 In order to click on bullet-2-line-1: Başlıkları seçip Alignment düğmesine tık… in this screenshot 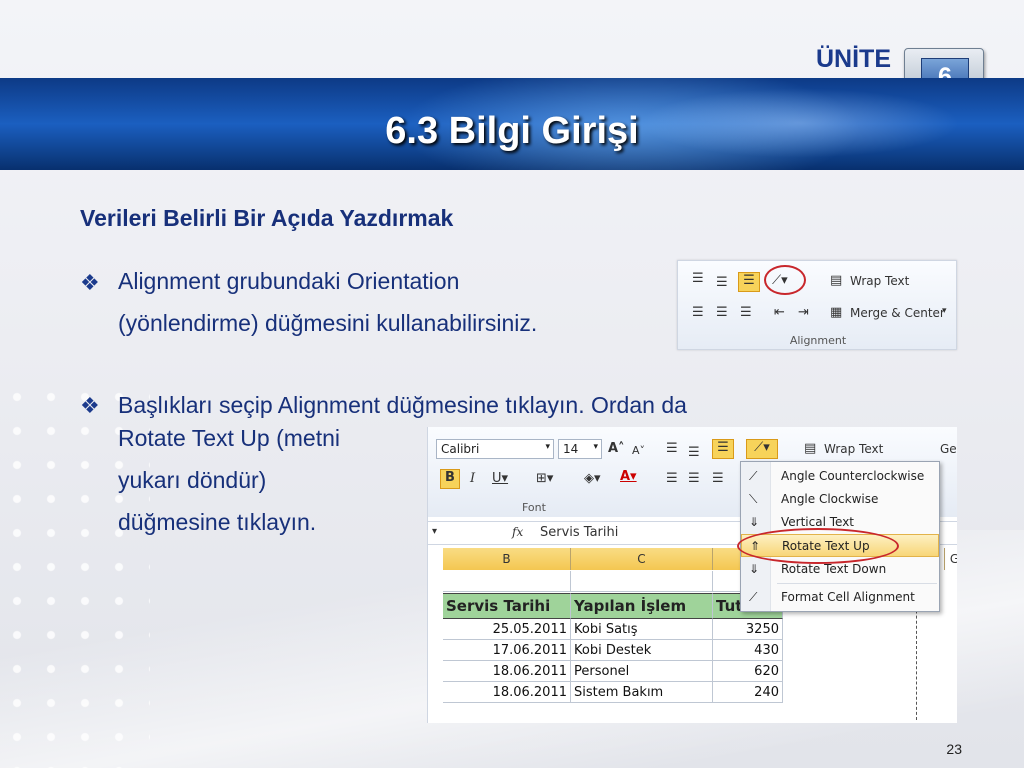, I will do `click(402, 405)`.